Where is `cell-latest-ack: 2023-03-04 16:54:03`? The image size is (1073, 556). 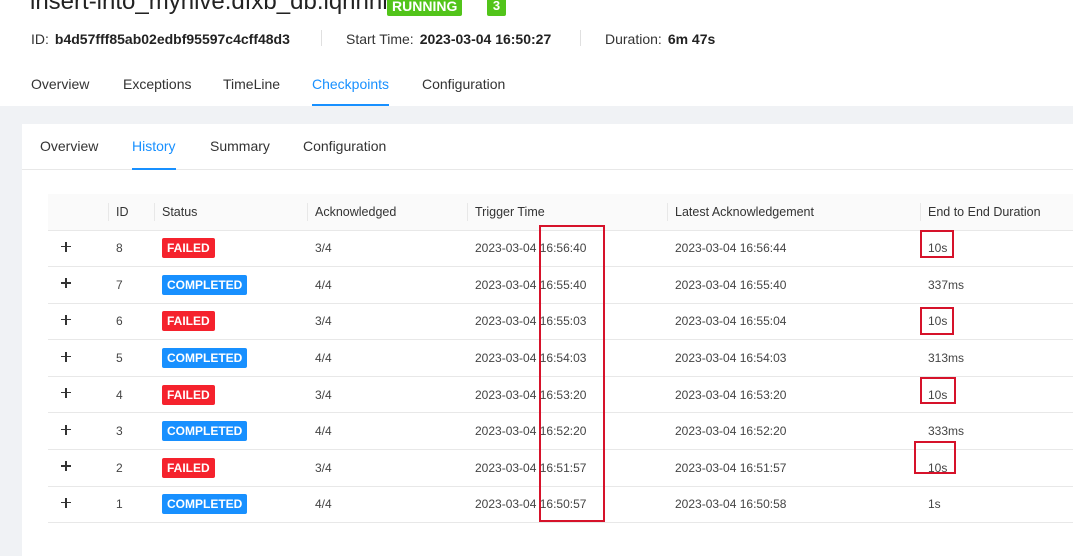
cell-latest-ack: 2023-03-04 16:54:03 is located at coordinates (793, 358).